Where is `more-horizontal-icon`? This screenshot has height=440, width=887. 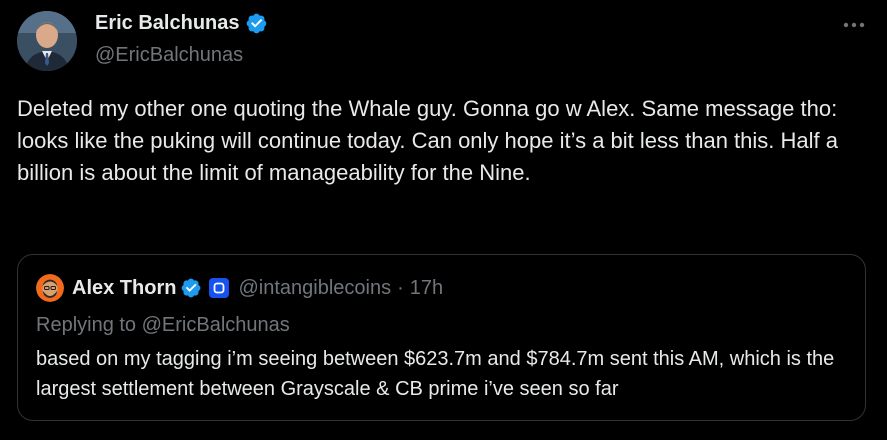
more-horizontal-icon is located at coordinates (854, 25).